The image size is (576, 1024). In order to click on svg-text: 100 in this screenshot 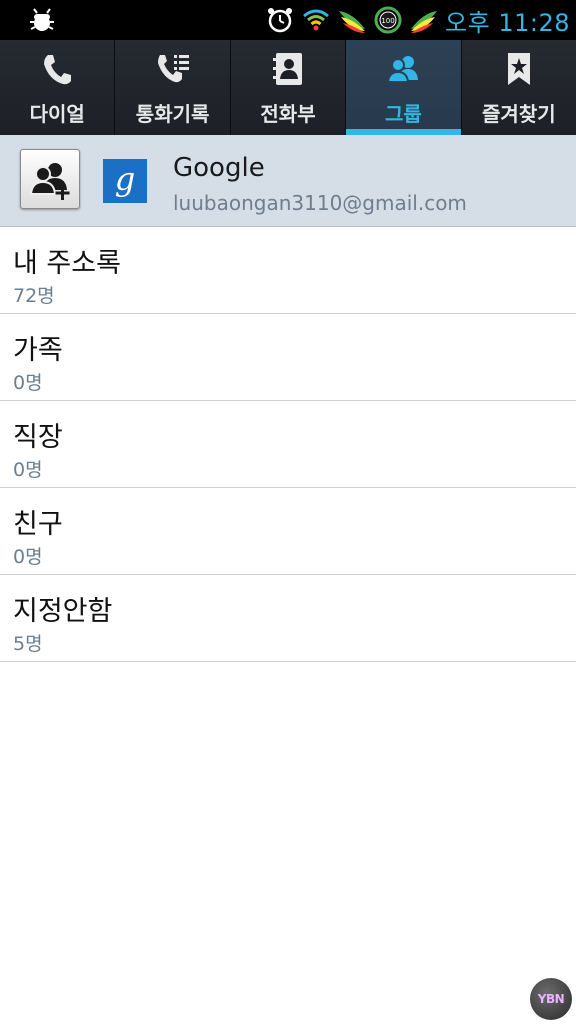, I will do `click(387, 21)`.